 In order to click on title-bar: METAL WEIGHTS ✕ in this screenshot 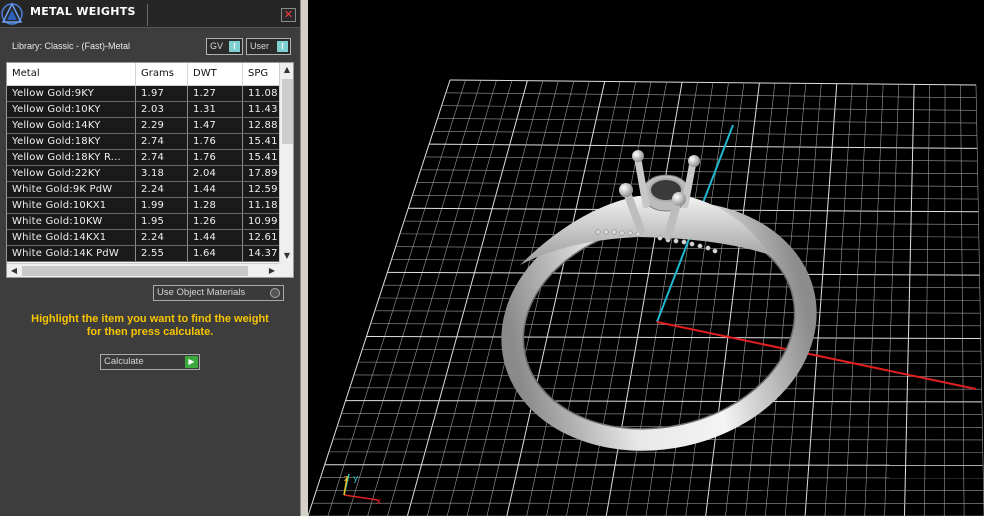, I will do `click(150, 14)`.